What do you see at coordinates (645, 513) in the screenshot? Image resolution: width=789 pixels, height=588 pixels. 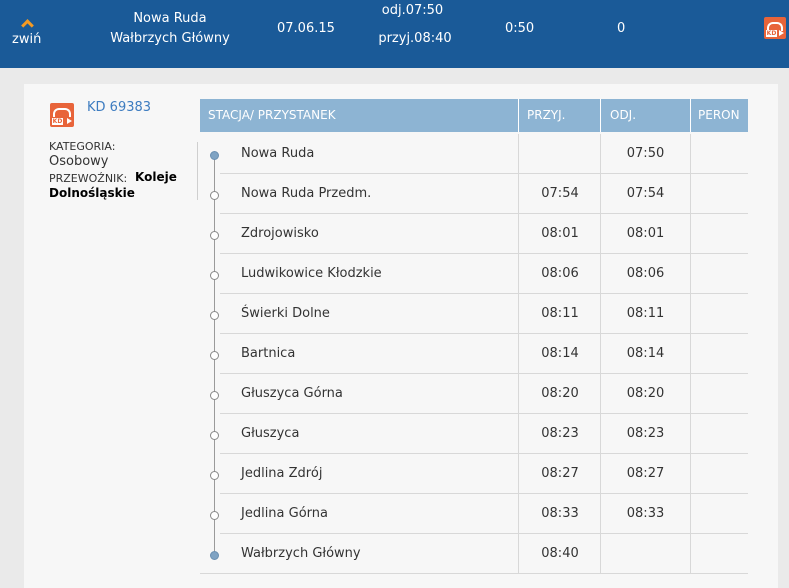 I see `departure-cell: 08:33` at bounding box center [645, 513].